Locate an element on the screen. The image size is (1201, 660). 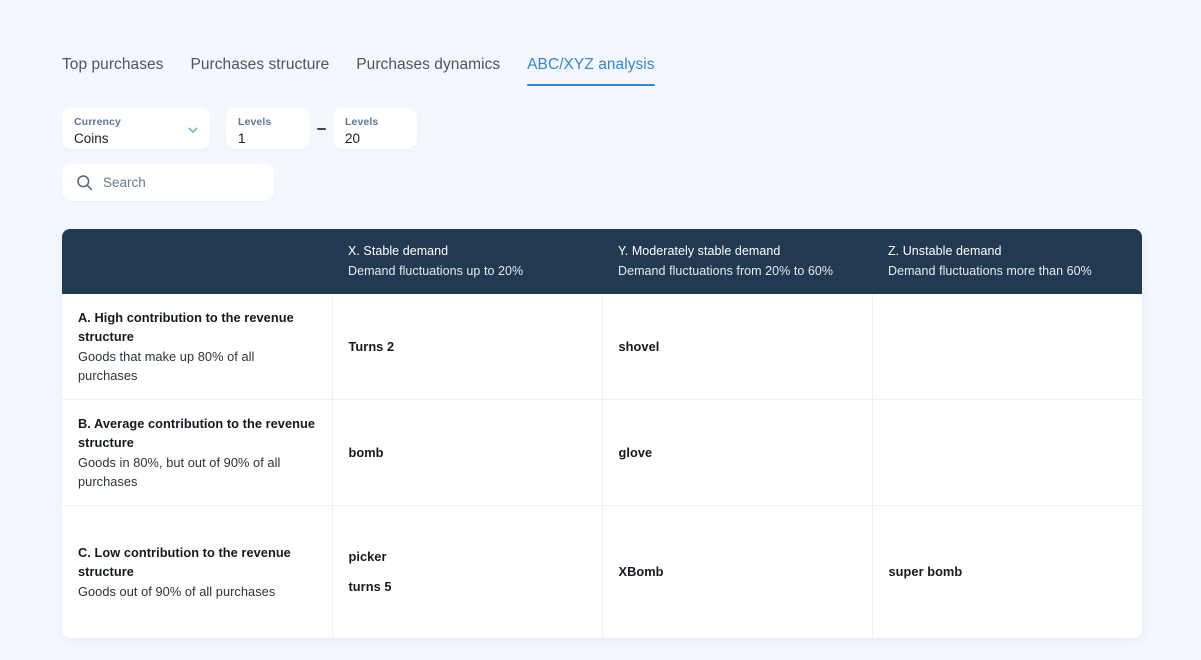
tab-purchases-structure: Purchases structure is located at coordinates (259, 70).